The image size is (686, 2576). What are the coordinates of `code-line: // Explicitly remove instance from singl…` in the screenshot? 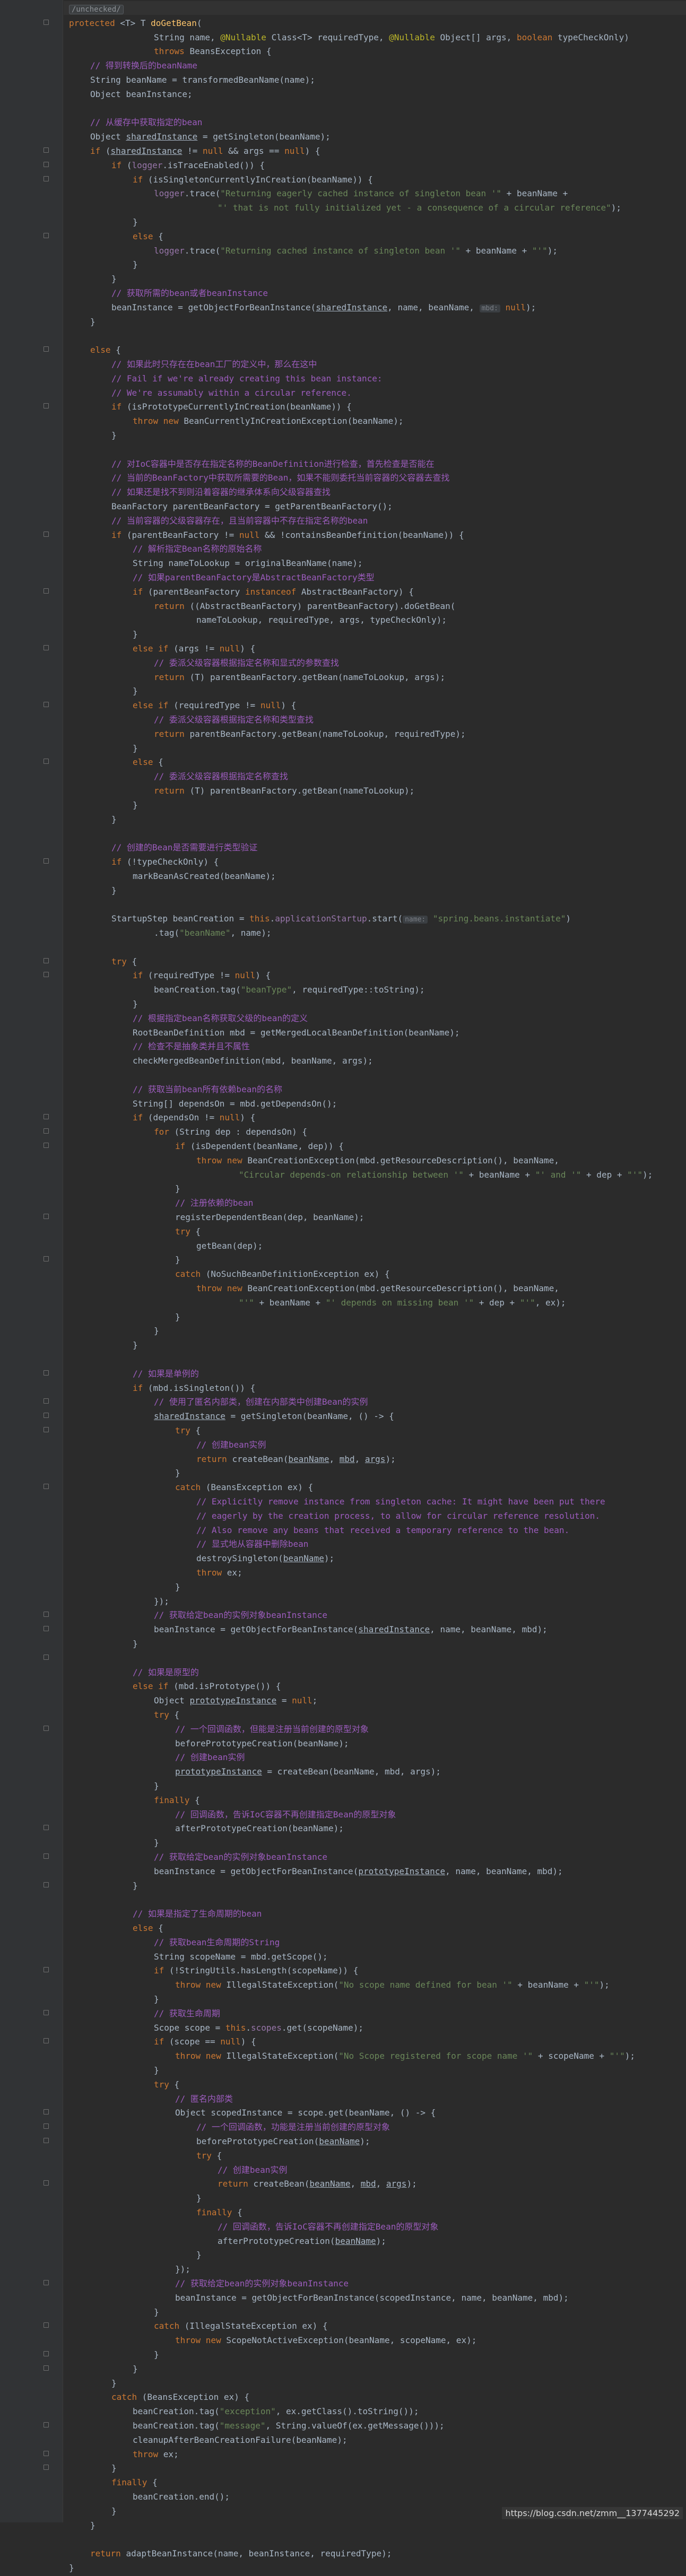 It's located at (401, 1502).